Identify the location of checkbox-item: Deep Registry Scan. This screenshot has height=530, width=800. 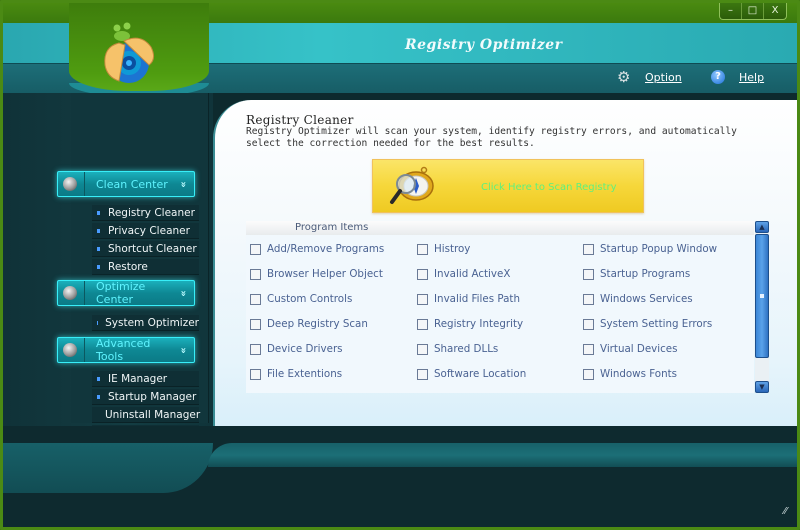
(309, 324).